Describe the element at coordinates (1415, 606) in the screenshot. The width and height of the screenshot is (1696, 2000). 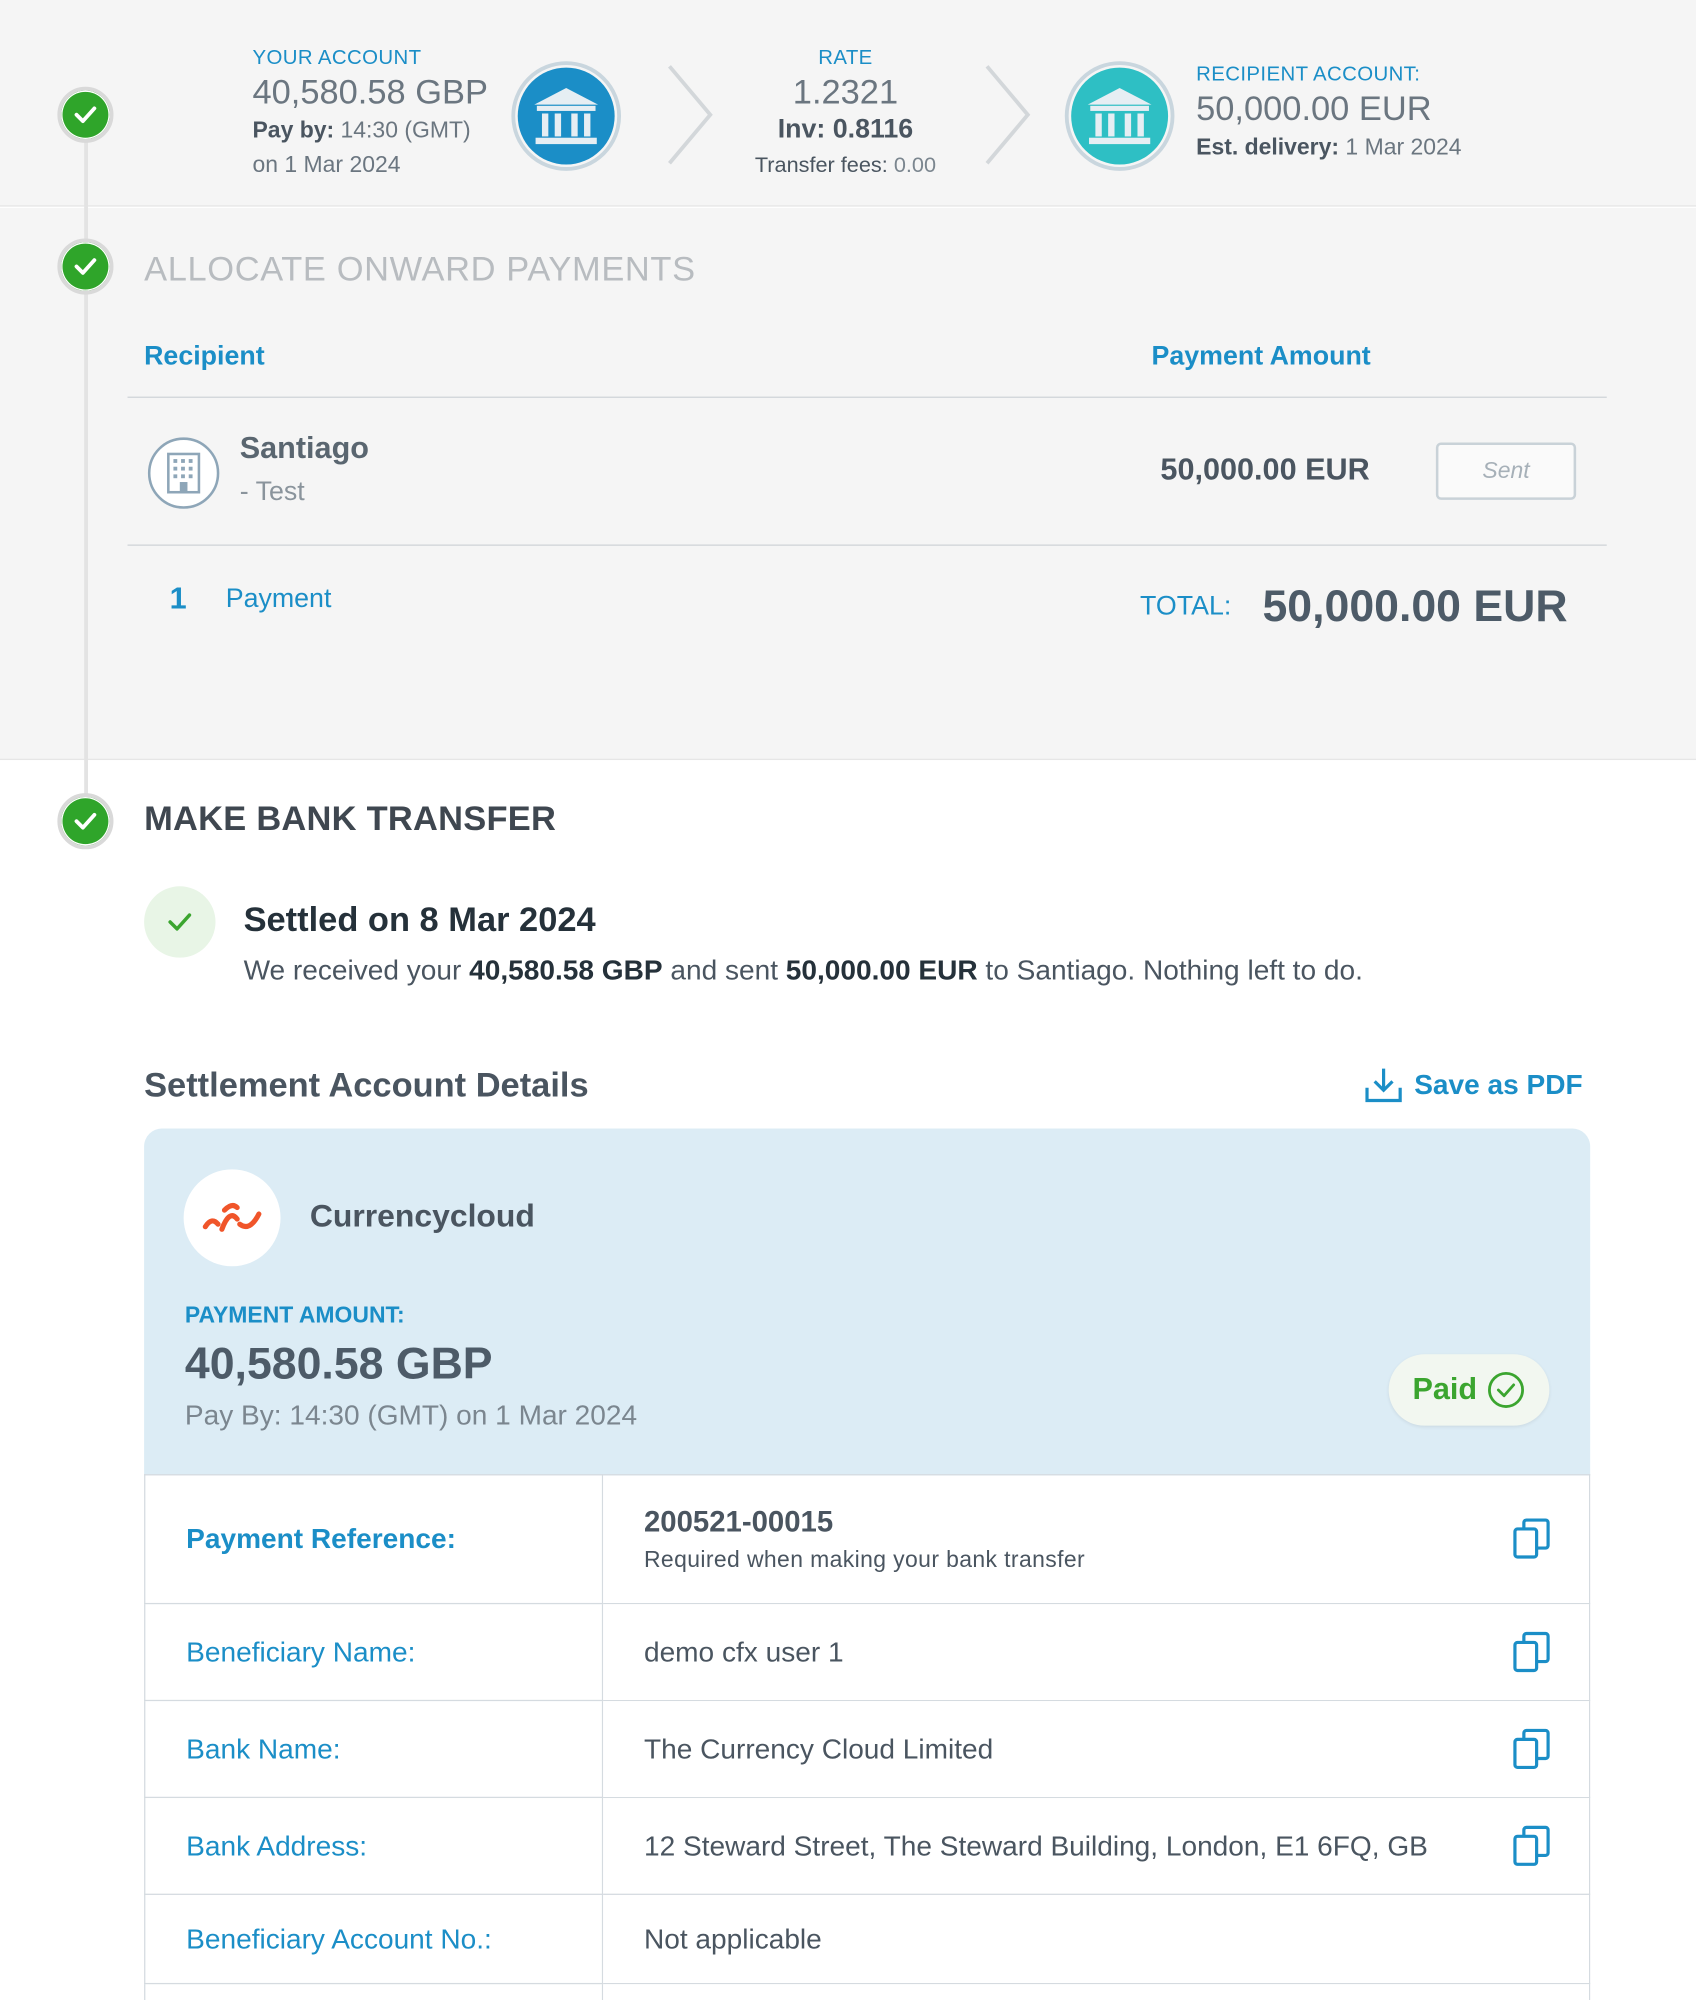
I see `total-value: 50,000.00 EUR` at that location.